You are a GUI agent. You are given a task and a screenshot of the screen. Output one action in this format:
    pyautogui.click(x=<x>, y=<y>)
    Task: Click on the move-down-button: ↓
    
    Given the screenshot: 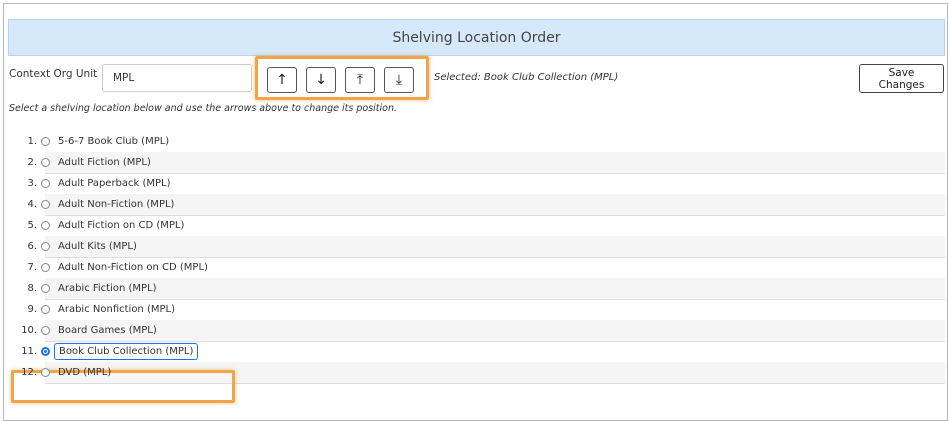 What is the action you would take?
    pyautogui.click(x=321, y=80)
    